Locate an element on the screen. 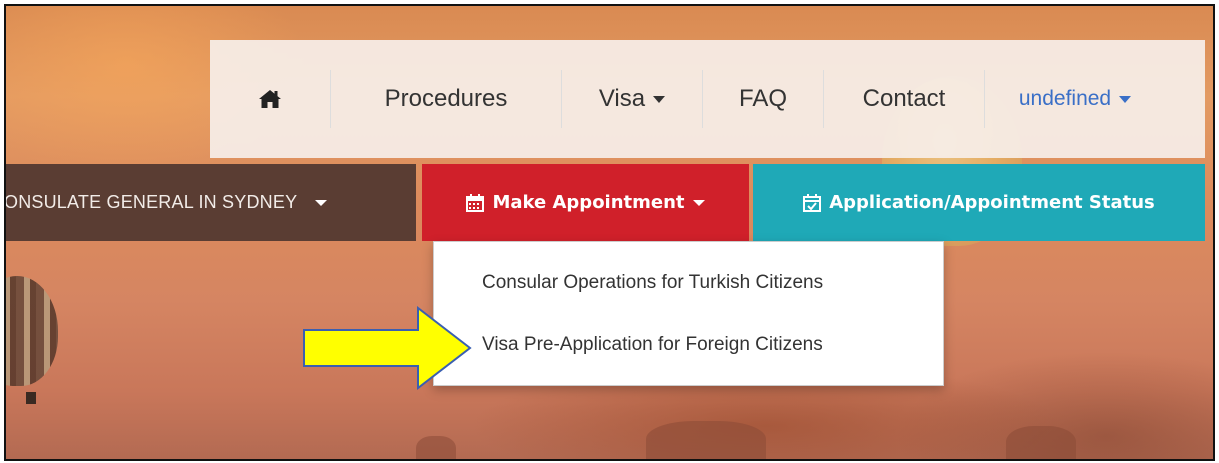  nav-procedures: Procedures is located at coordinates (446, 99).